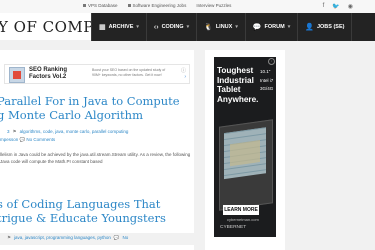 This screenshot has height=250, width=375. I want to click on spec-item: Intel i7, so click(267, 80).